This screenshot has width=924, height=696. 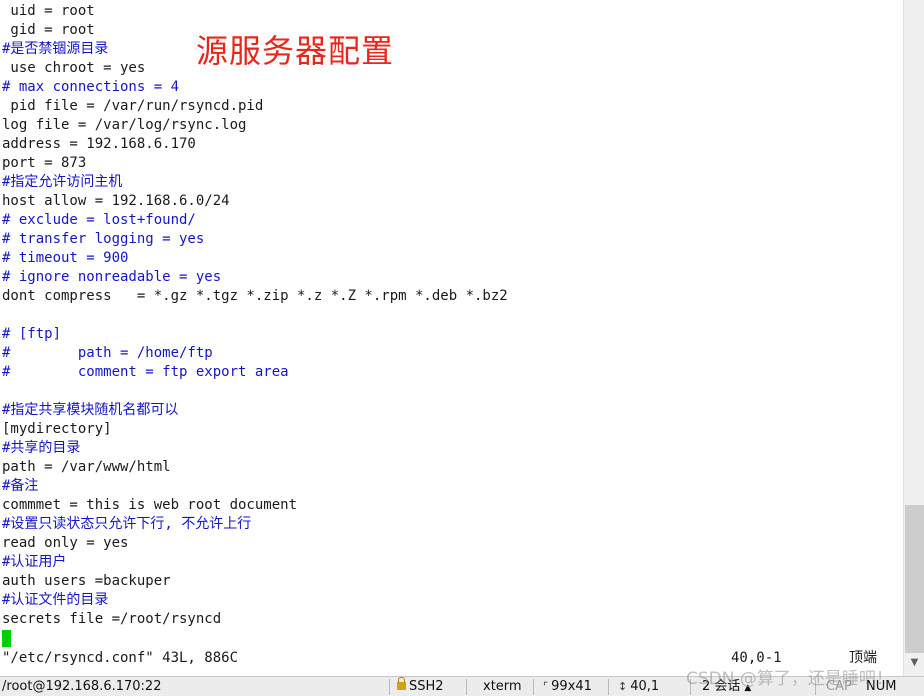 What do you see at coordinates (645, 686) in the screenshot?
I see `cursor-position-bar: 40,1` at bounding box center [645, 686].